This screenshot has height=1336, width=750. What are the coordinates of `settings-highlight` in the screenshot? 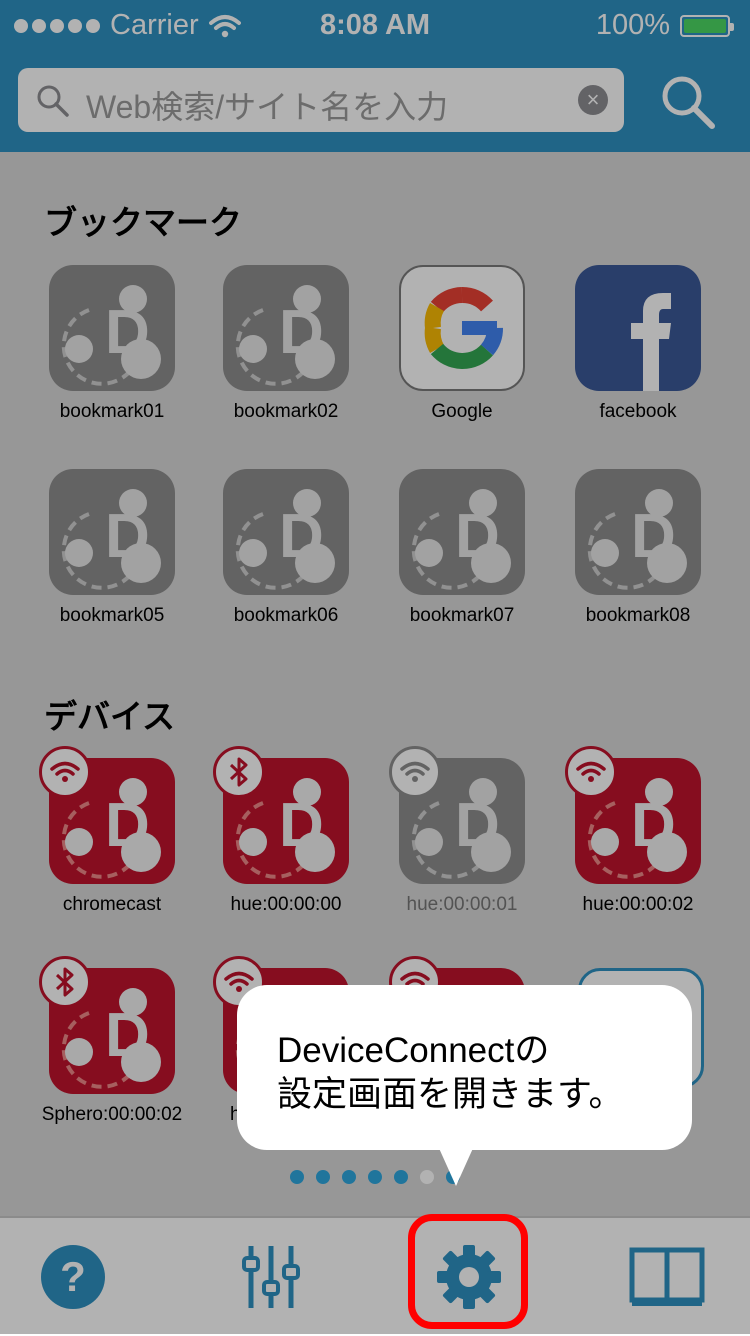 It's located at (468, 1271).